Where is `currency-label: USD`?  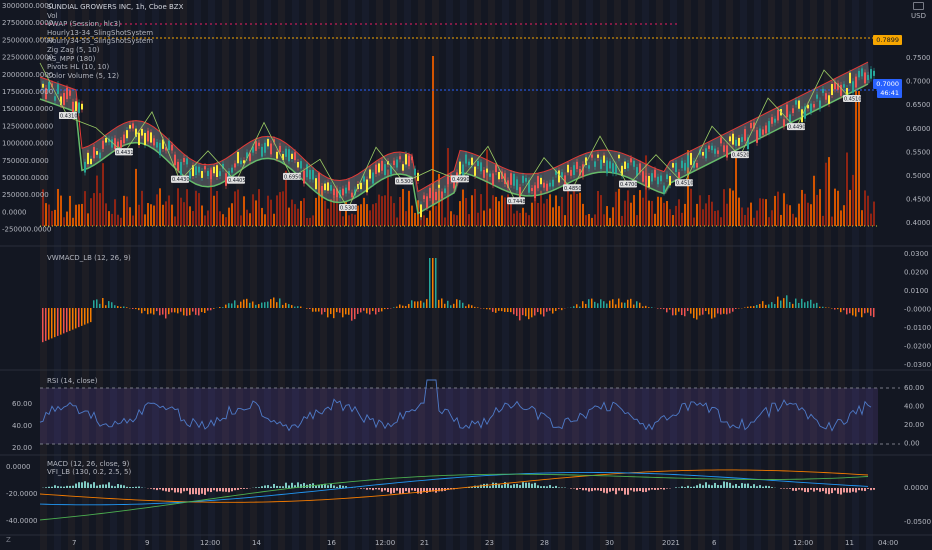 currency-label: USD is located at coordinates (918, 16).